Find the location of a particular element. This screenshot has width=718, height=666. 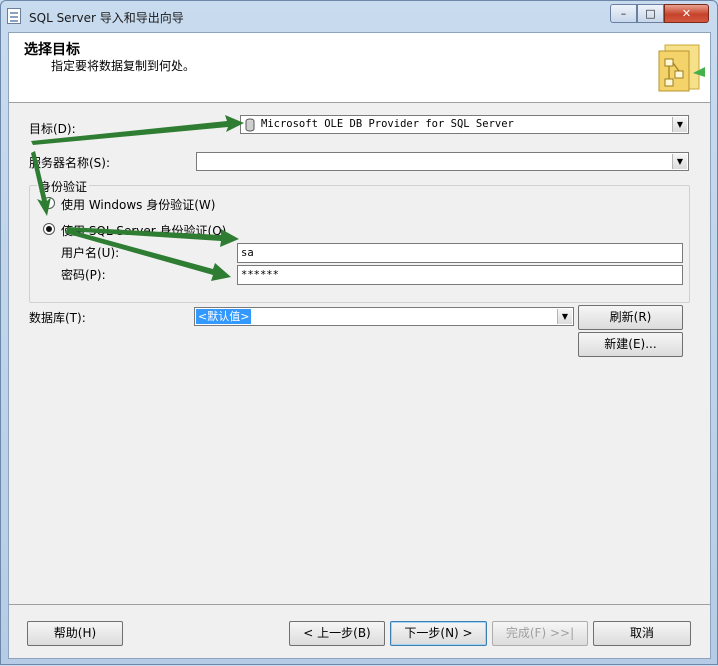

destination-value: Microsoft OLE DB Provider for SQL Server is located at coordinates (387, 124).